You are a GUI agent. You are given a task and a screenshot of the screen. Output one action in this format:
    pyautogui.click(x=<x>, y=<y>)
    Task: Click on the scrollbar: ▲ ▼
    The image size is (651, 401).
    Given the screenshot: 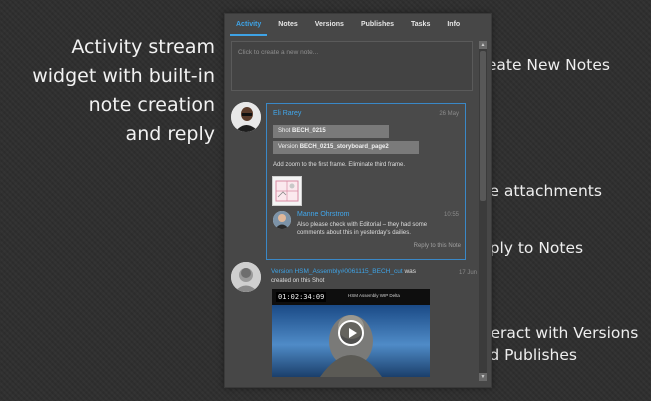 What is the action you would take?
    pyautogui.click(x=483, y=211)
    